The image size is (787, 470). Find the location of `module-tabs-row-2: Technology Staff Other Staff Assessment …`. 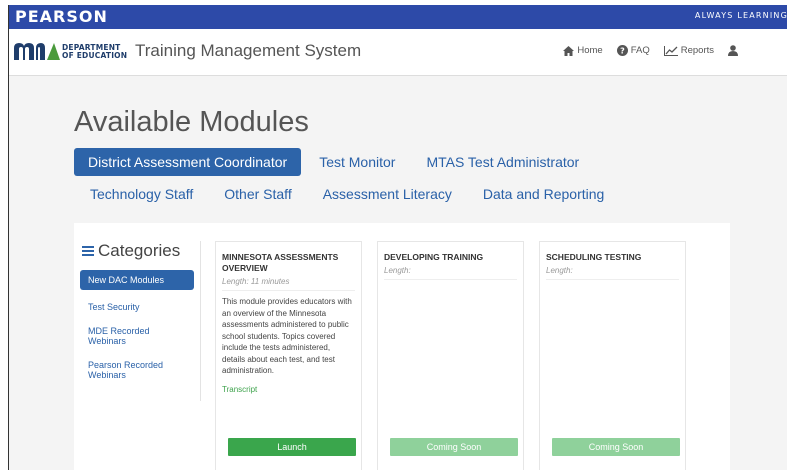

module-tabs-row-2: Technology Staff Other Staff Assessment … is located at coordinates (354, 194).